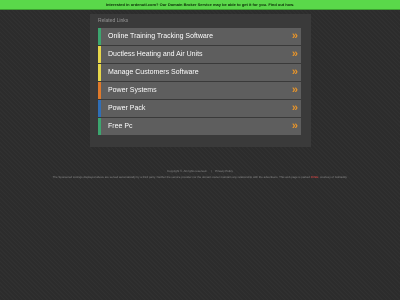 The height and width of the screenshot is (300, 400). Describe the element at coordinates (161, 36) in the screenshot. I see `related-link-label: Online Training Tracking Software` at that location.